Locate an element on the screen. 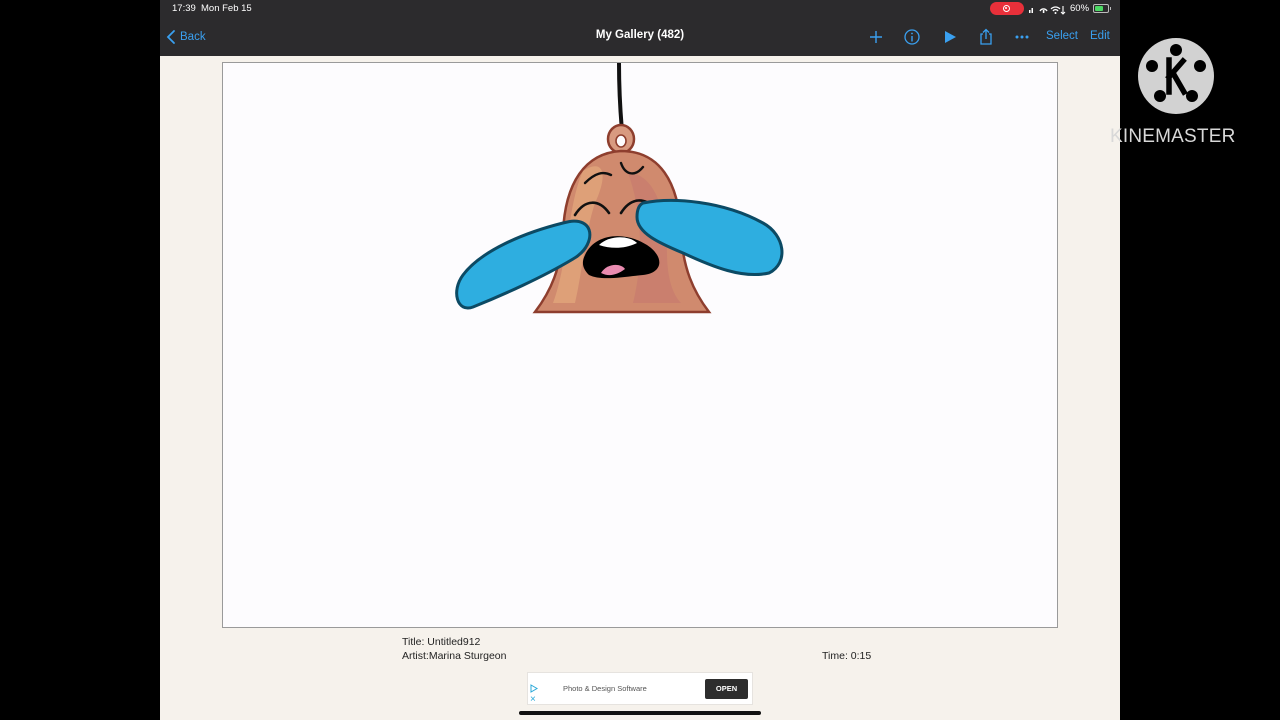 Image resolution: width=1280 pixels, height=720 pixels. navigation-bar: Back My Gallery (482) Select Edit is located at coordinates (640, 37).